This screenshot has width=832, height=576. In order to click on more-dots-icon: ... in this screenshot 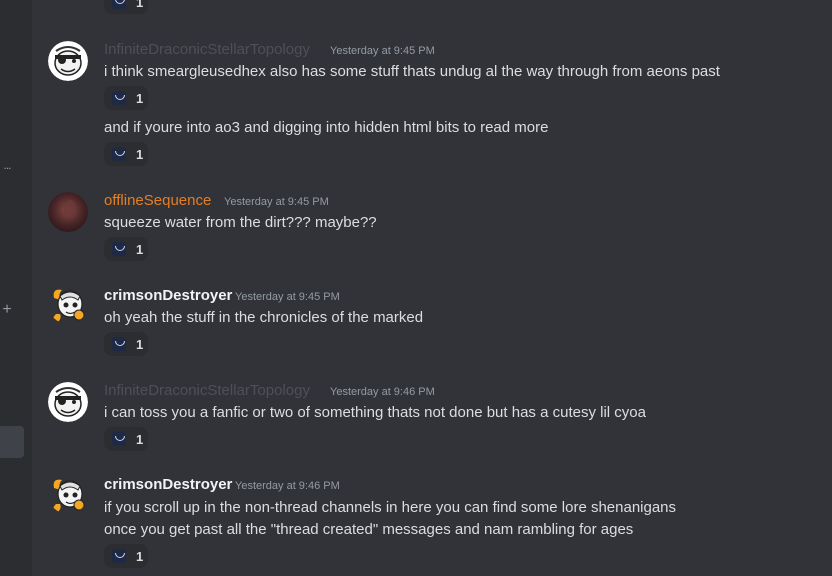, I will do `click(7, 165)`.